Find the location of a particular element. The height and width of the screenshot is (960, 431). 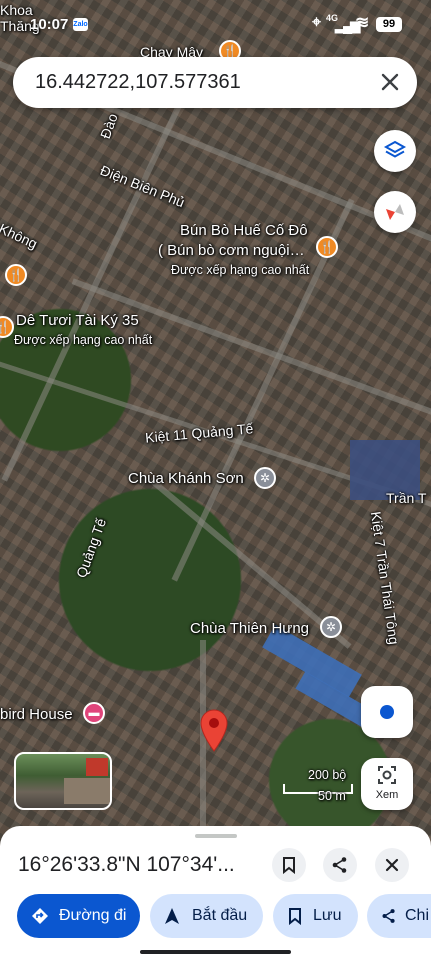

layers-button is located at coordinates (395, 151).